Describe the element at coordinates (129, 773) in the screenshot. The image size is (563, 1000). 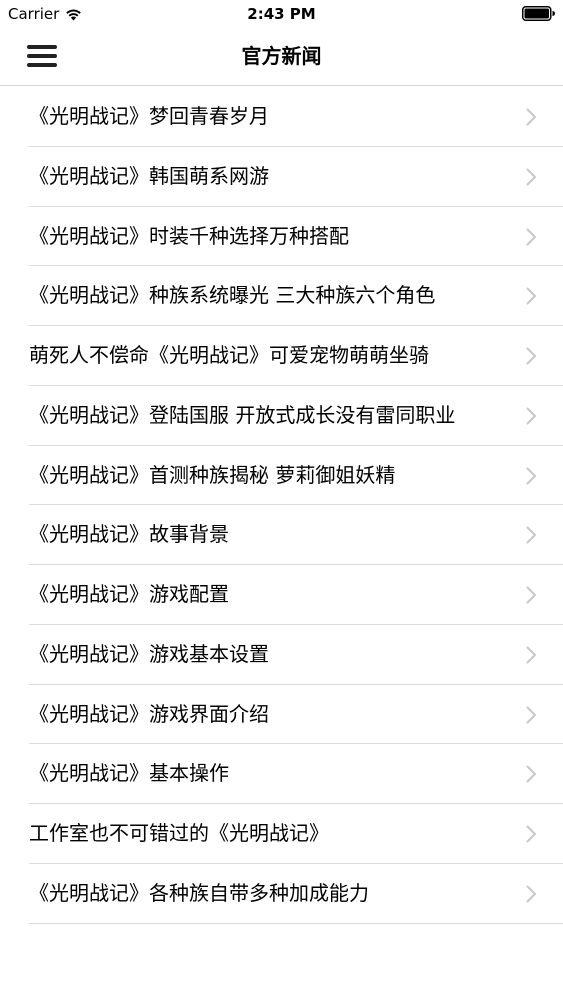
I see `news-title: 《光明战记》基本操作` at that location.